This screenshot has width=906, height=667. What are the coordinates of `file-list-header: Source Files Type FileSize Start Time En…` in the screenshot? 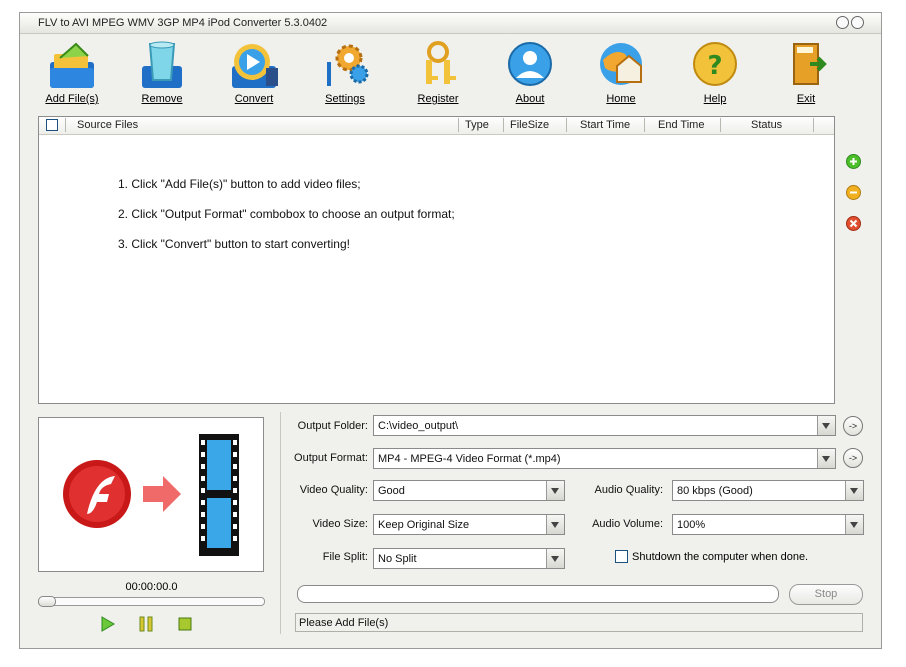 It's located at (436, 126).